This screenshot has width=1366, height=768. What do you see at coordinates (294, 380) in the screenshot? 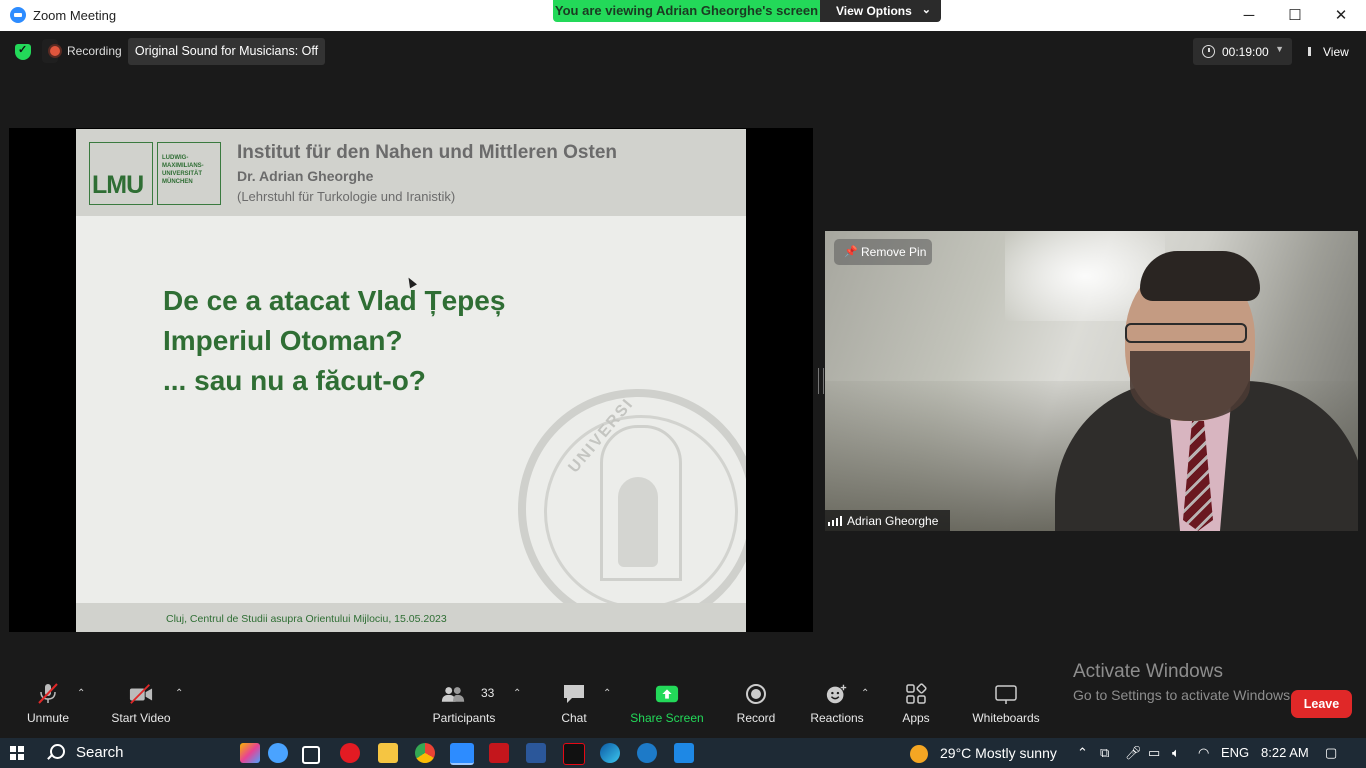
I see `slide-title-line: ... sau nu a făcut-o?` at bounding box center [294, 380].